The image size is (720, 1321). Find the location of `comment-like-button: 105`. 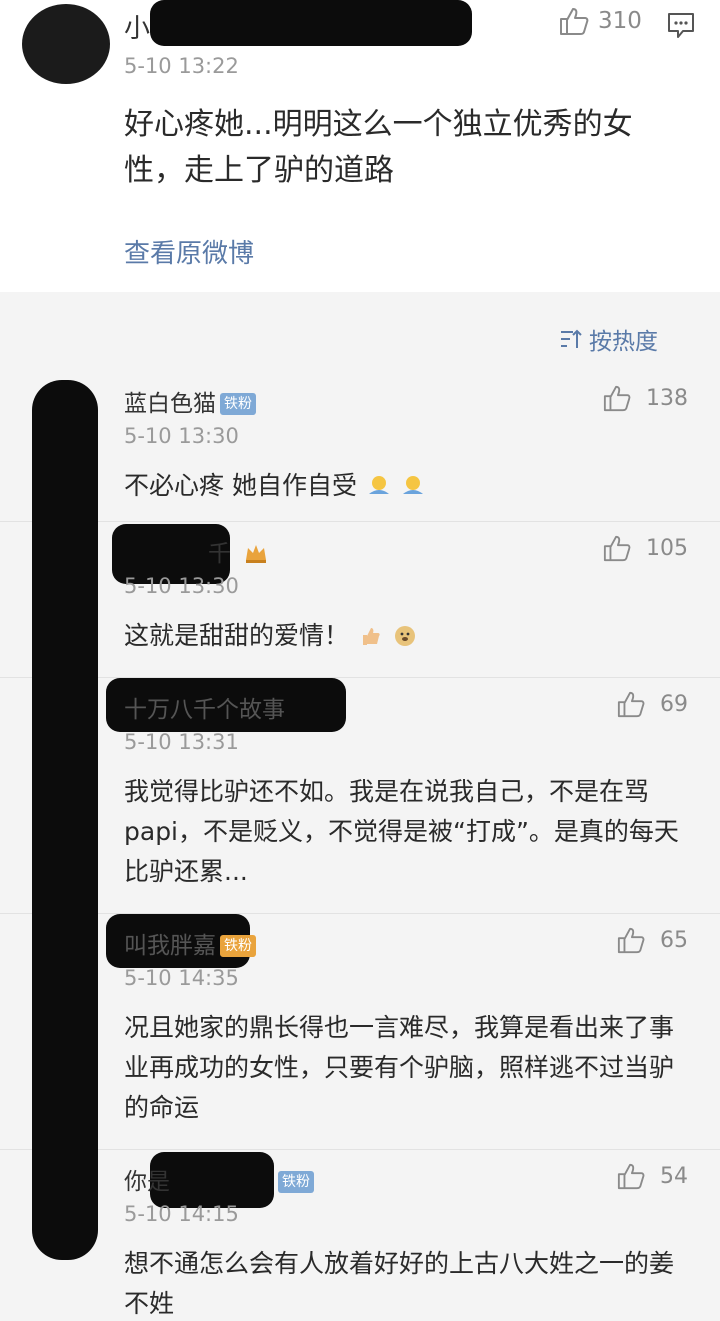

comment-like-button: 105 is located at coordinates (645, 548).